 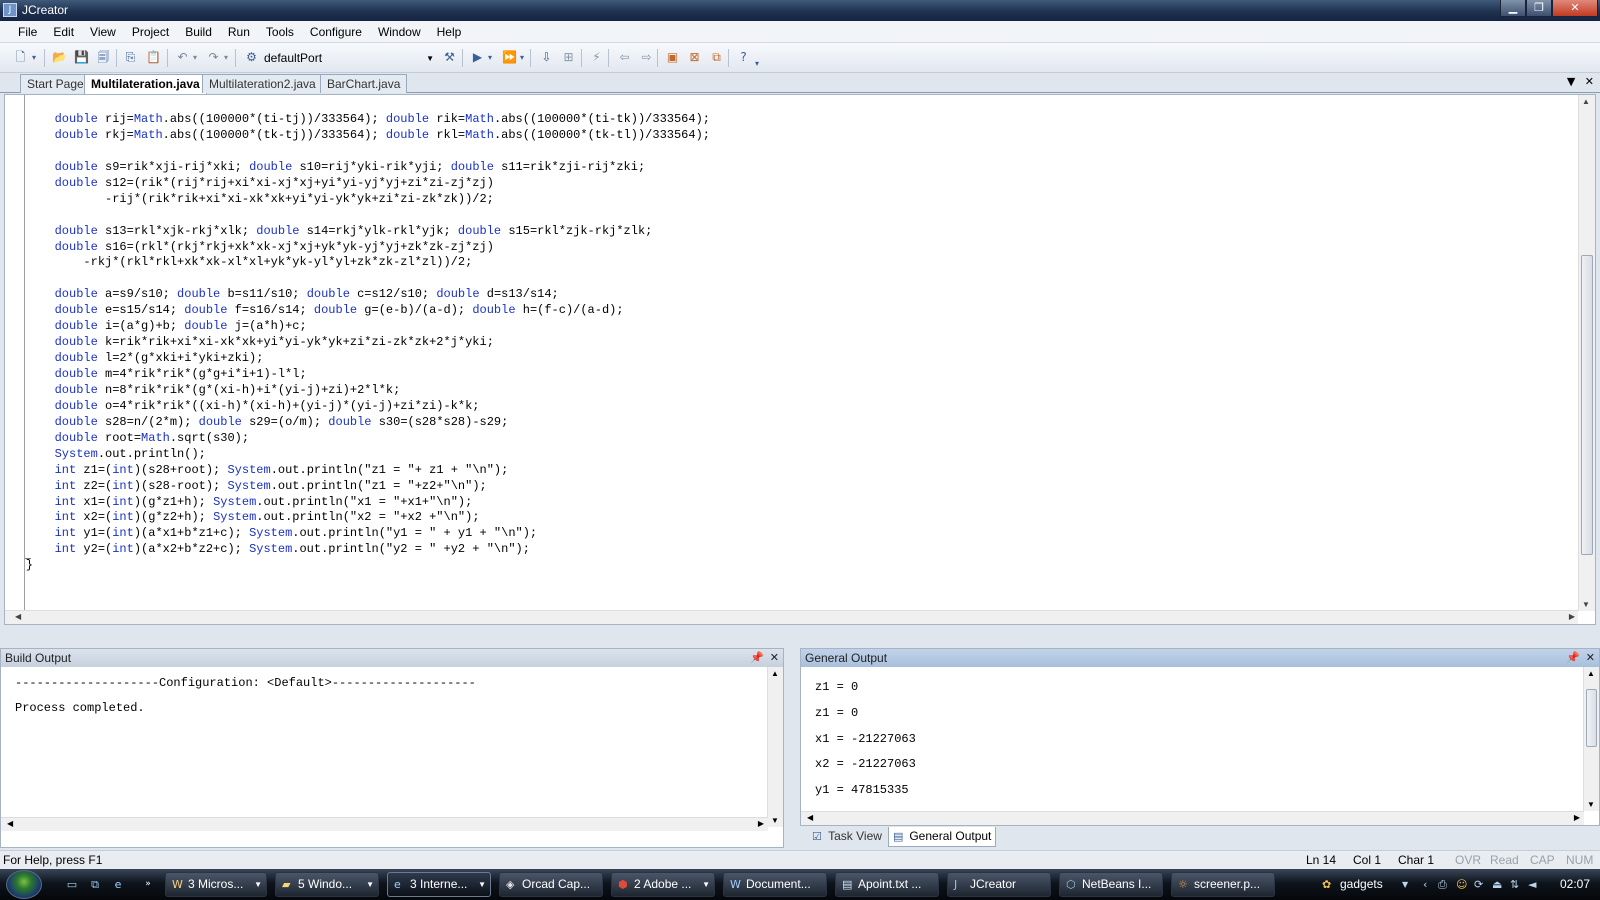 What do you see at coordinates (145, 84) in the screenshot?
I see `tab-multilateration: Multilateration.java` at bounding box center [145, 84].